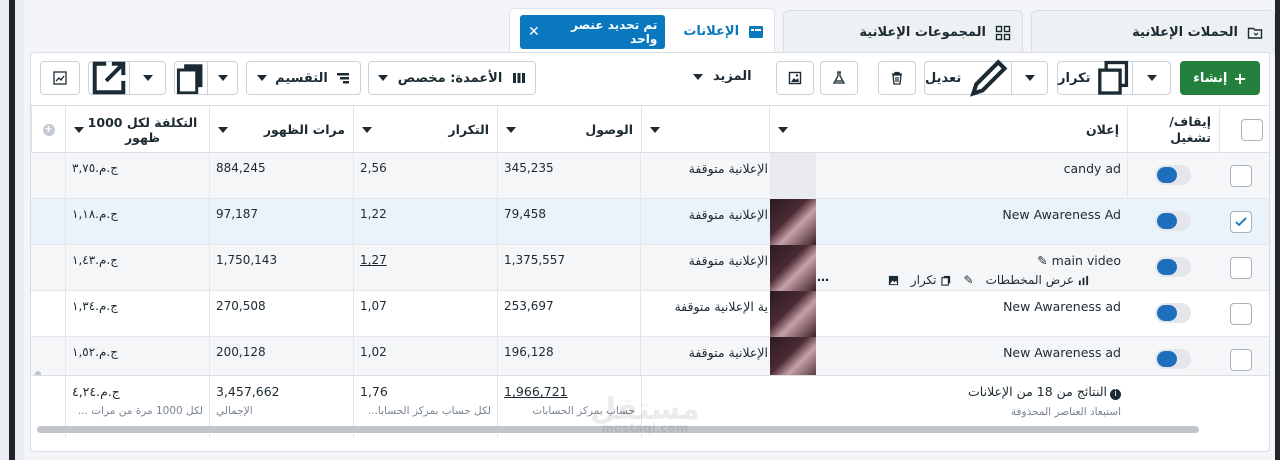  I want to click on header-frequency: التكرار, so click(425, 129).